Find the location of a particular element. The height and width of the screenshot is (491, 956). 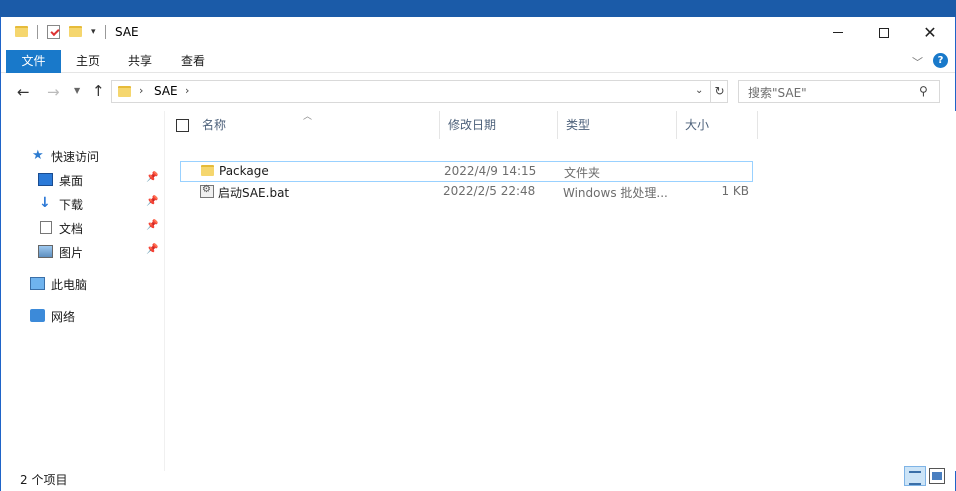

nav-label: 快速访问 is located at coordinates (75, 157).